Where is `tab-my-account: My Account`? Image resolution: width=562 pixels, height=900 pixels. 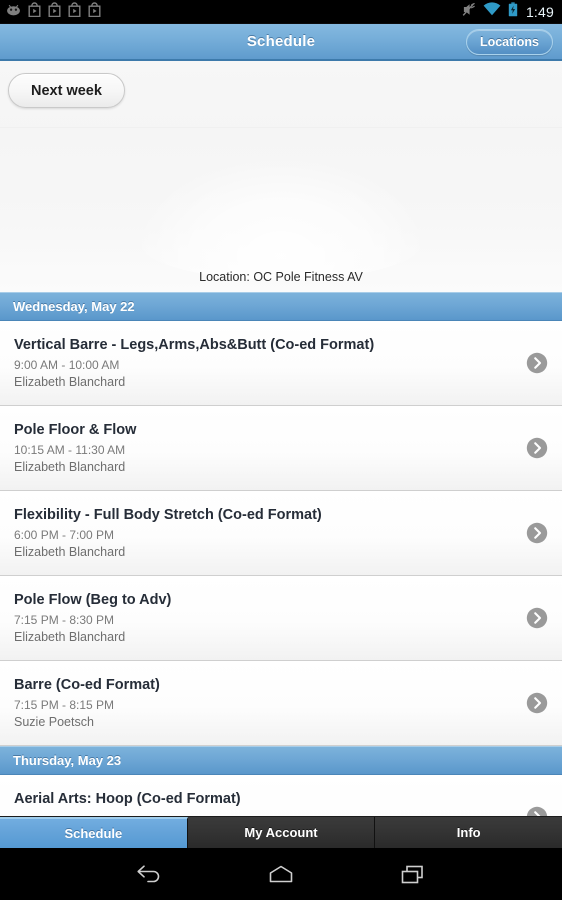 tab-my-account: My Account is located at coordinates (281, 832).